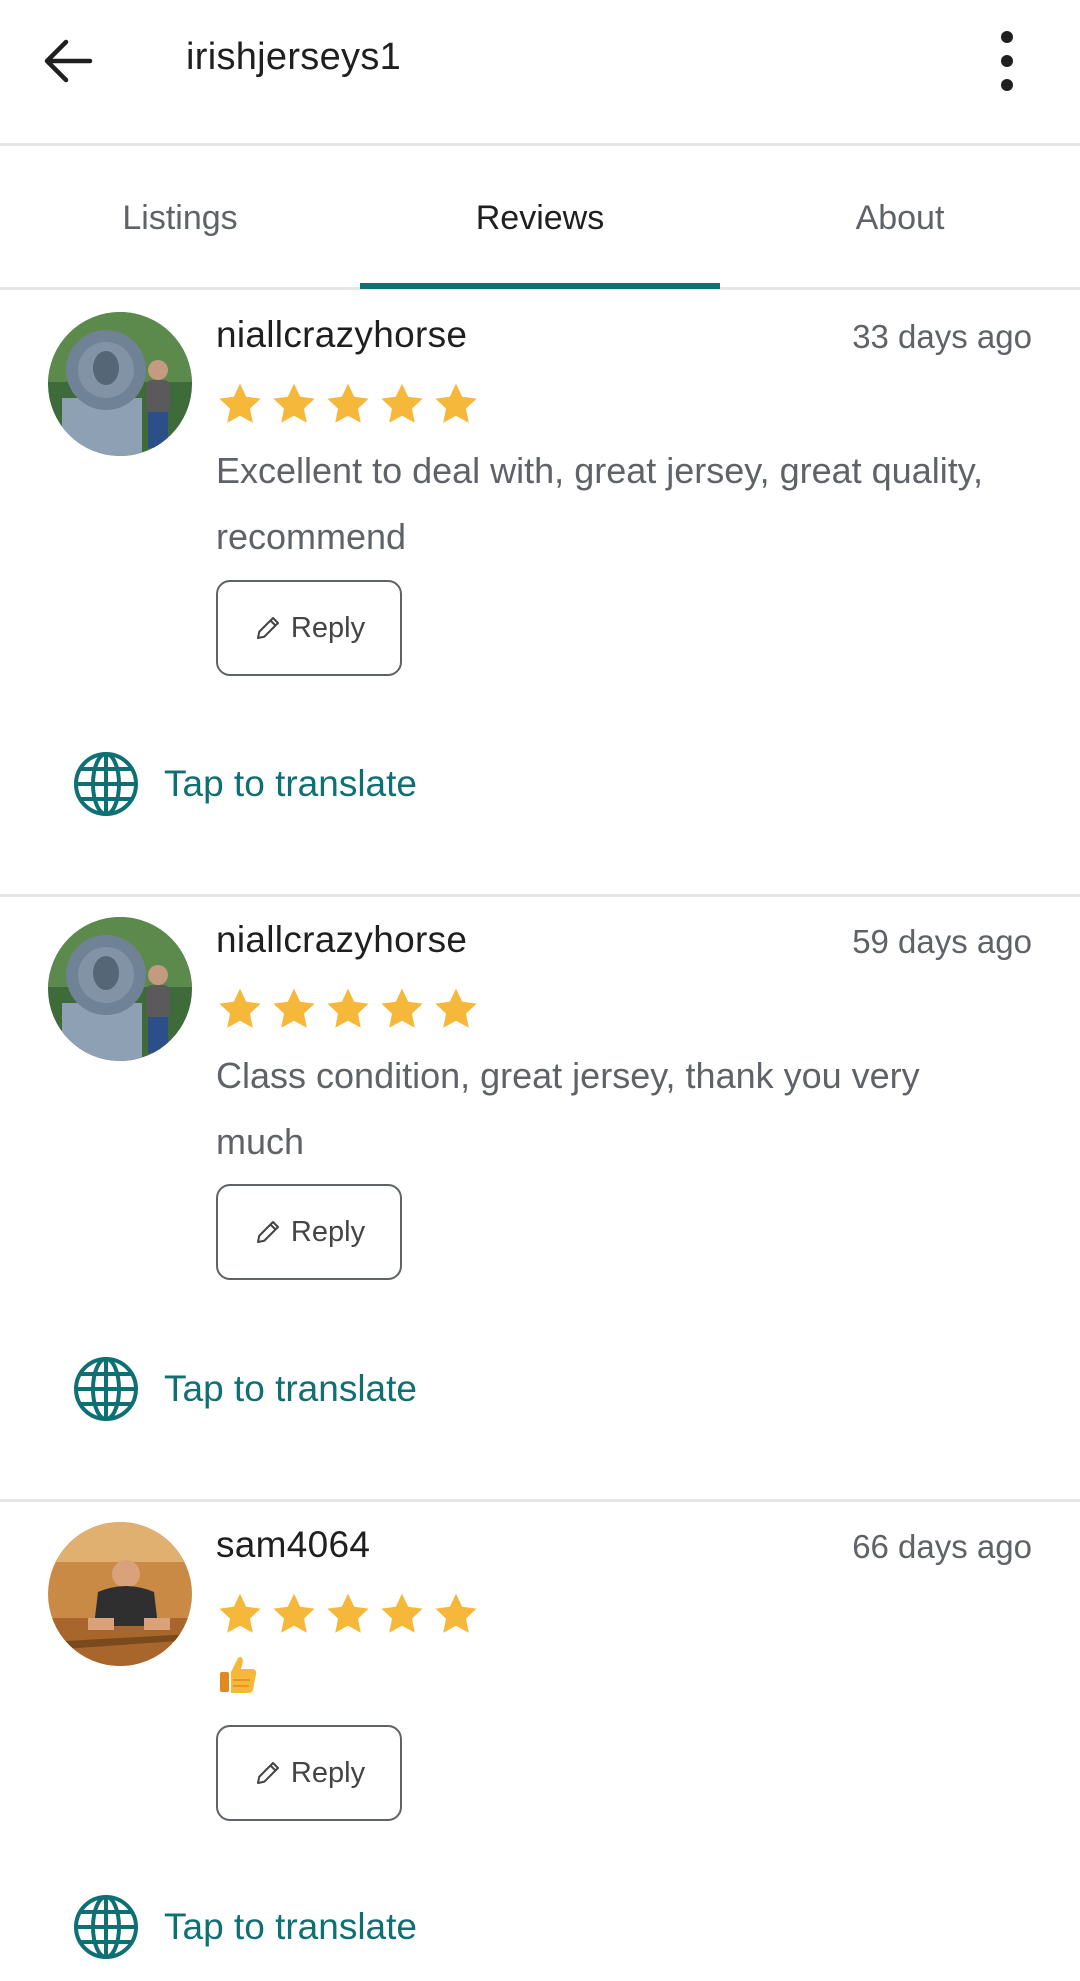  I want to click on review-date: 66 days ago, so click(942, 1546).